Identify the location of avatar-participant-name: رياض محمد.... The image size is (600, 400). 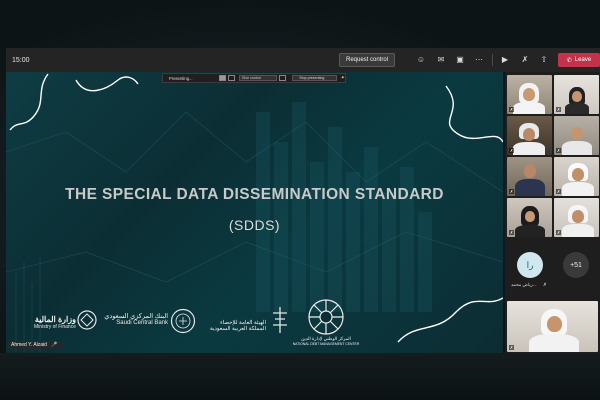
(524, 284).